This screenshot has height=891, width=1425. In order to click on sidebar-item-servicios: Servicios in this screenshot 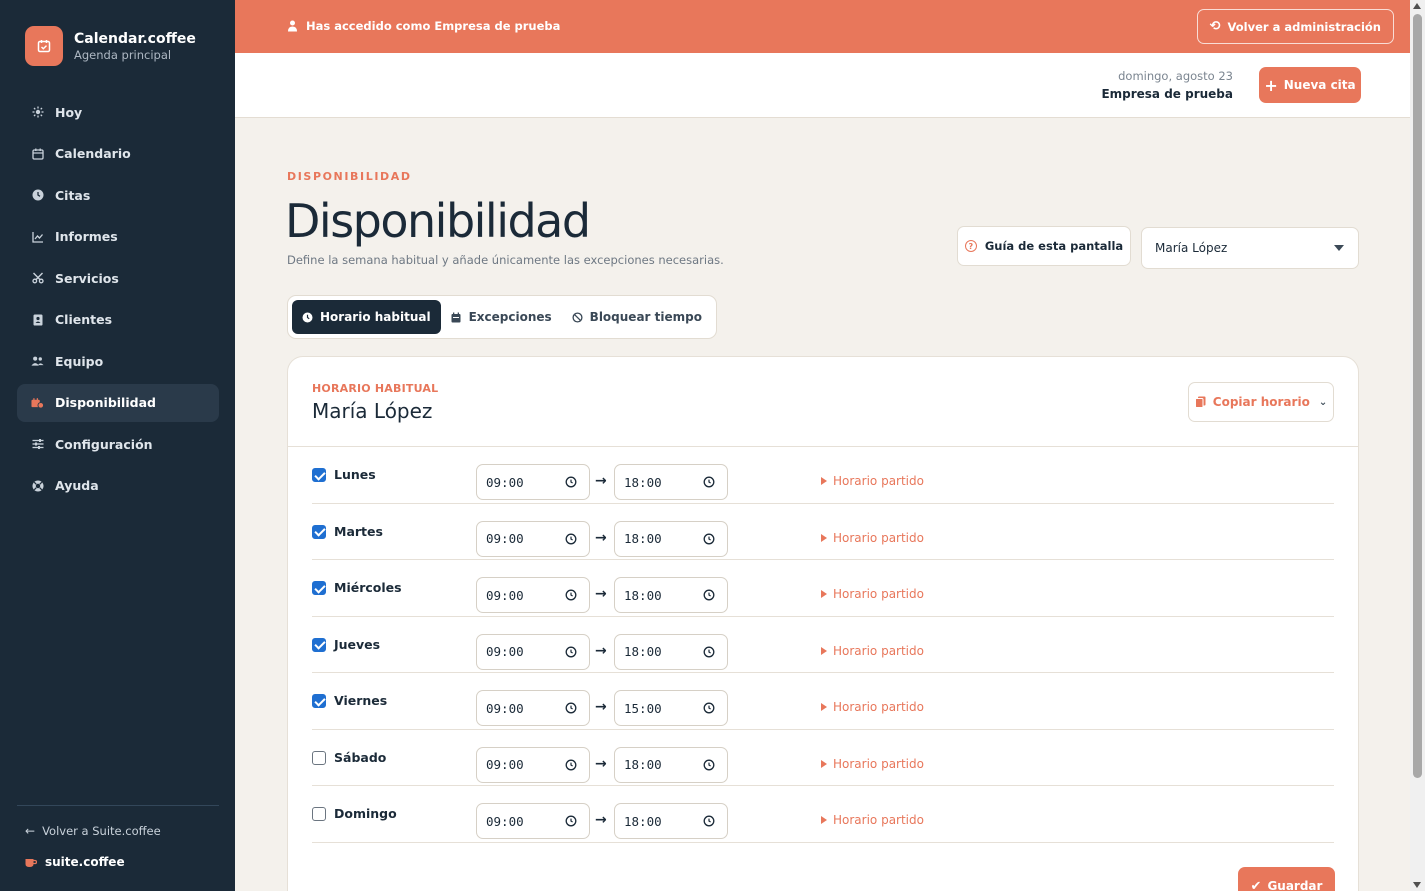, I will do `click(118, 278)`.